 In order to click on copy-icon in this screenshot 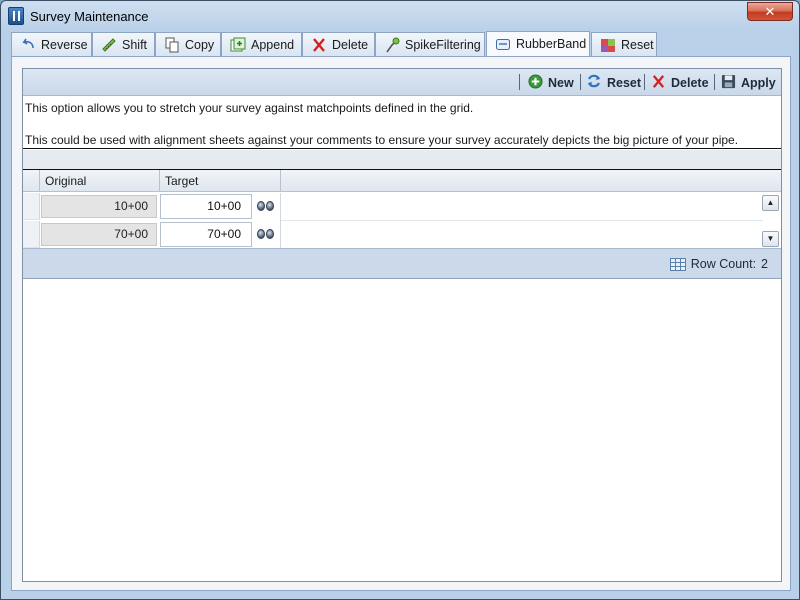, I will do `click(172, 45)`.